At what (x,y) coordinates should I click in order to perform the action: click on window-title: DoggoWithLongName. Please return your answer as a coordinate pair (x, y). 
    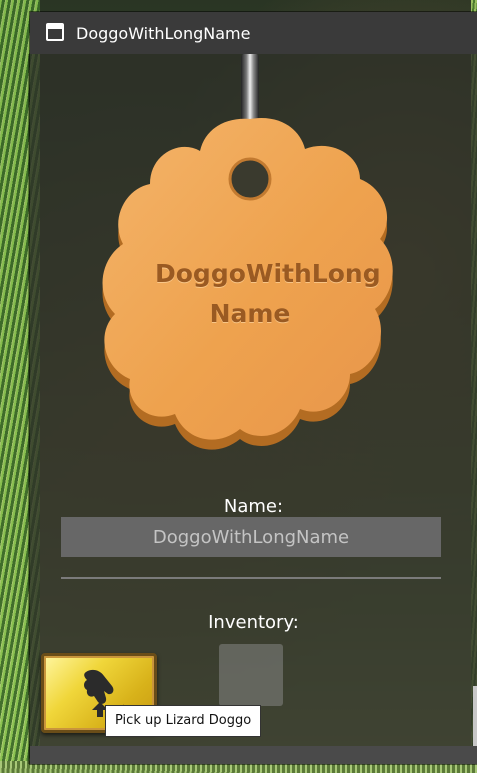
    Looking at the image, I should click on (163, 33).